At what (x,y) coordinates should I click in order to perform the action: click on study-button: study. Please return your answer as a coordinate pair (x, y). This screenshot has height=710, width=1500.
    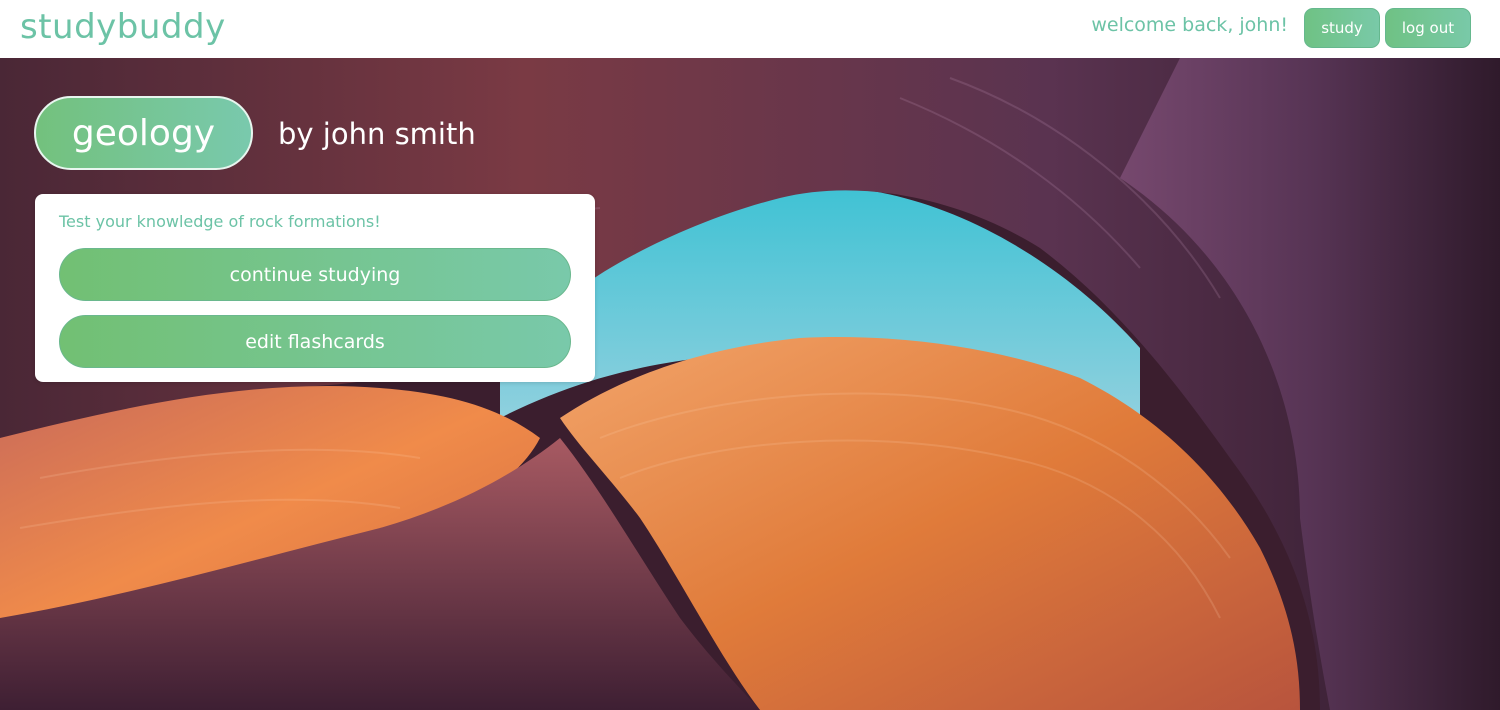
    Looking at the image, I should click on (1342, 28).